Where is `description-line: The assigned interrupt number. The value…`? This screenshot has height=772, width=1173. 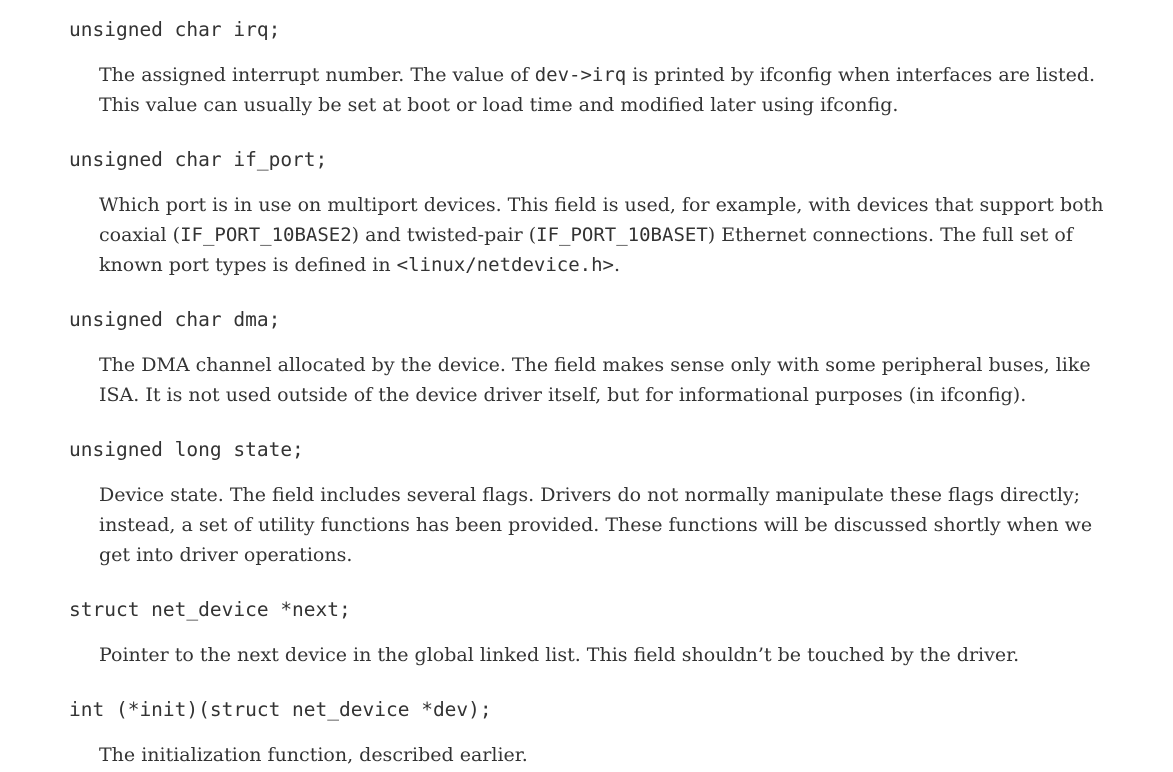 description-line: The assigned interrupt number. The value… is located at coordinates (597, 75).